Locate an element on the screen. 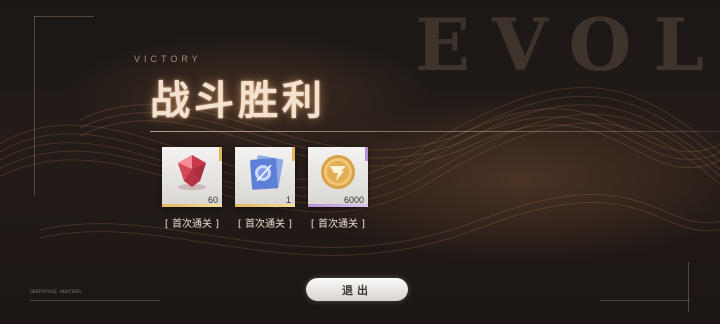 The image size is (720, 324). exit-button: 退出 is located at coordinates (357, 289).